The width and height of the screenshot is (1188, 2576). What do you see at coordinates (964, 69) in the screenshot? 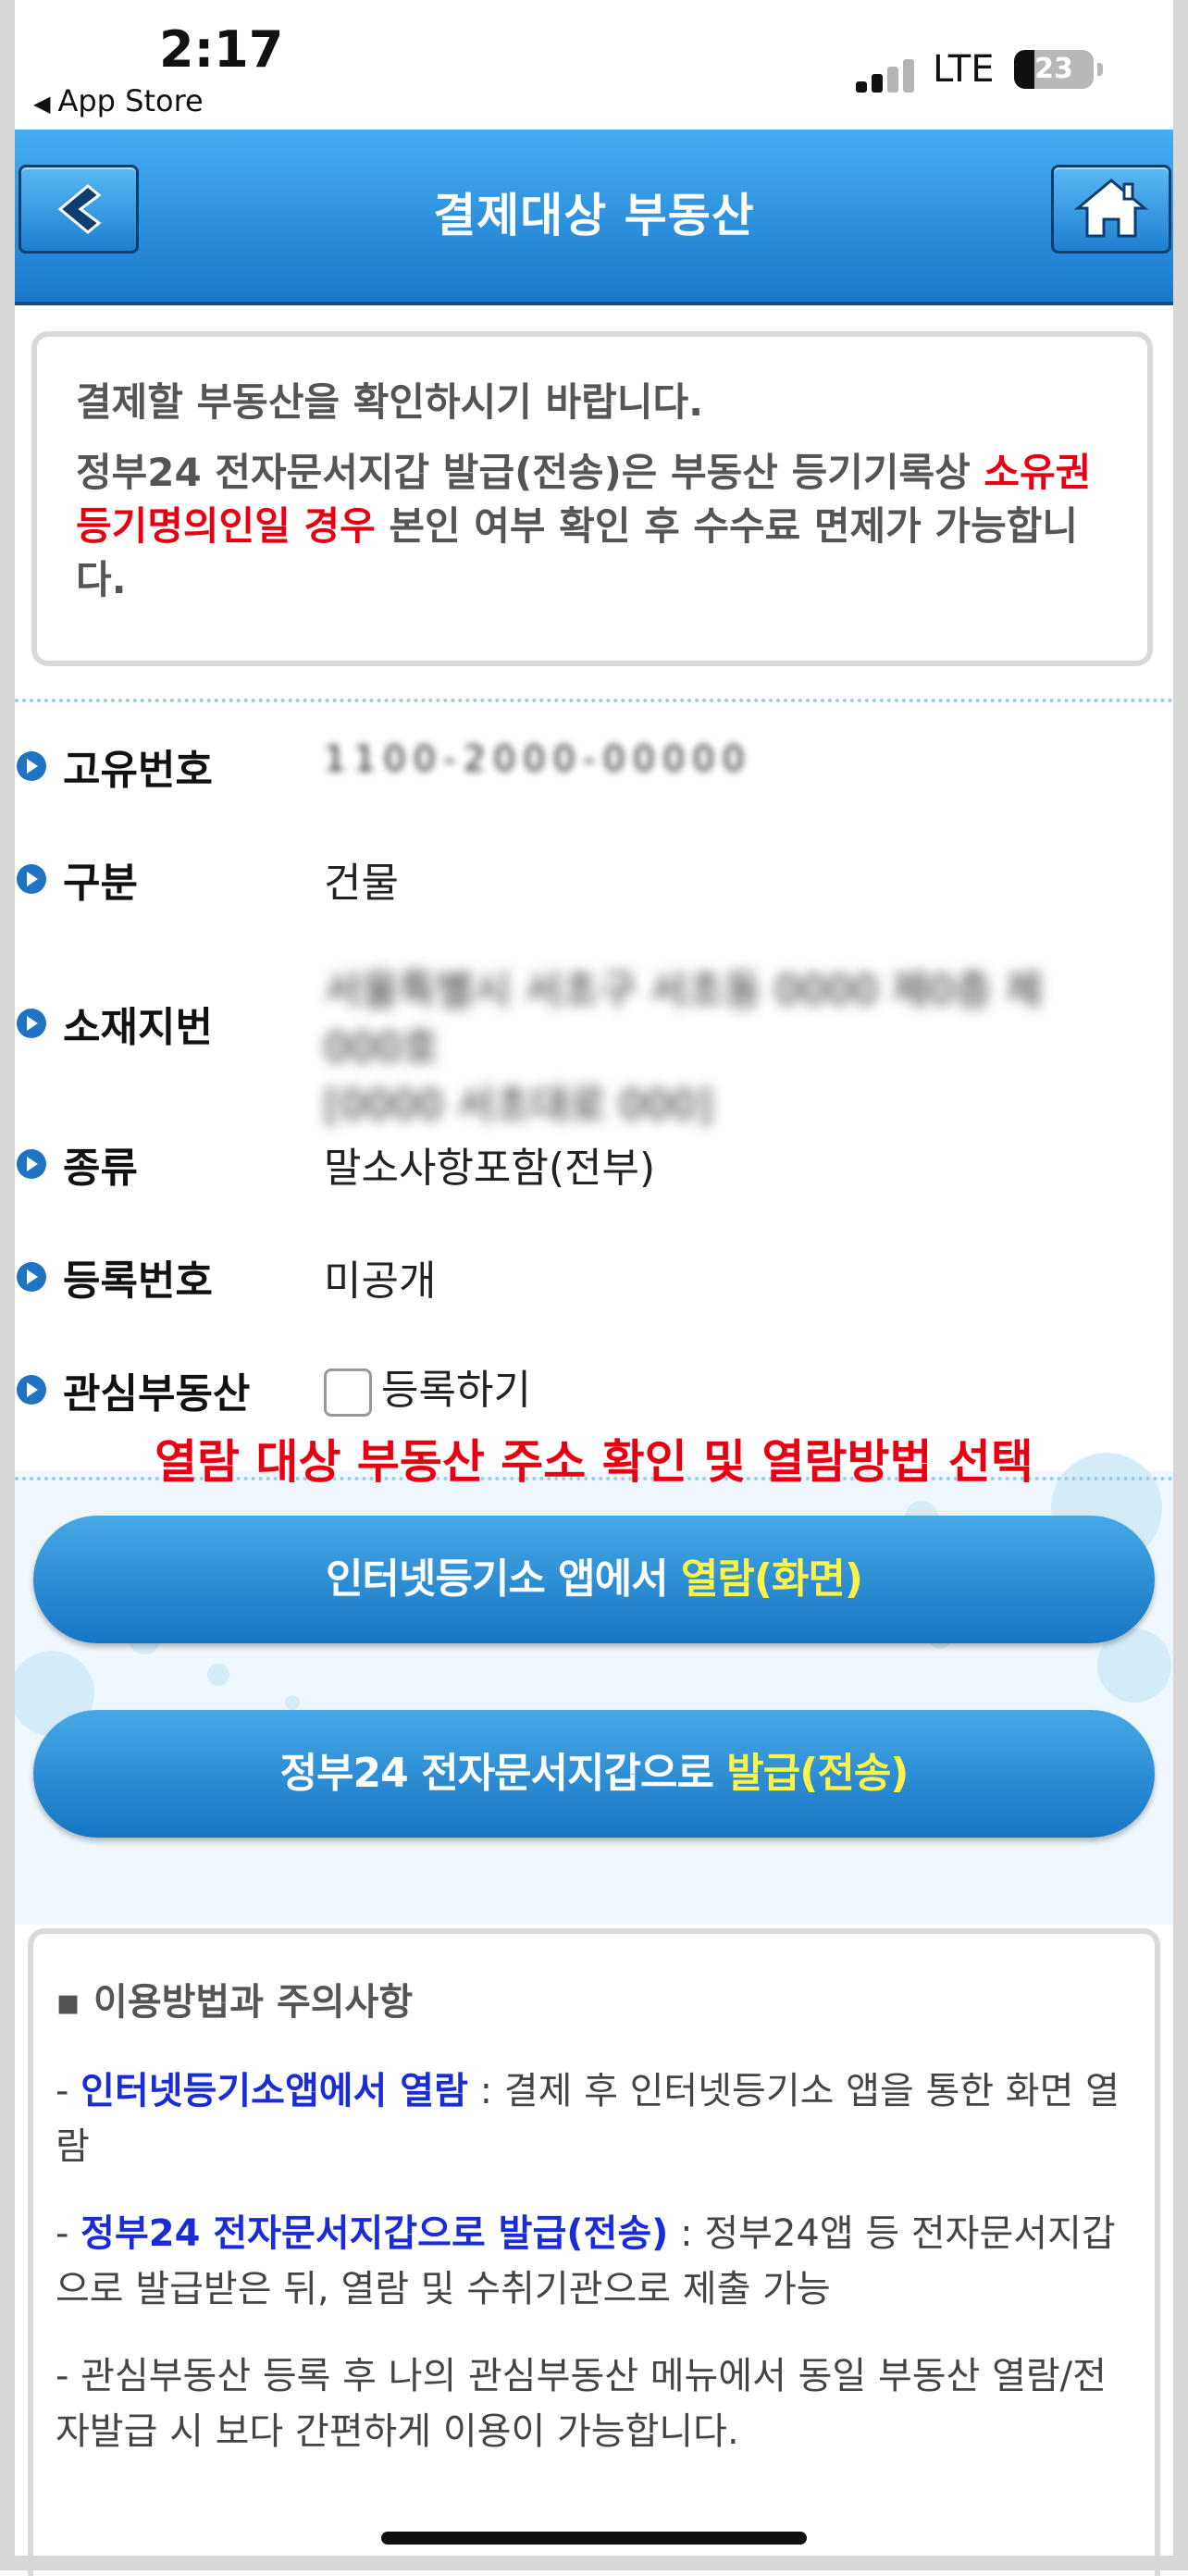
I see `network-type: LTE` at bounding box center [964, 69].